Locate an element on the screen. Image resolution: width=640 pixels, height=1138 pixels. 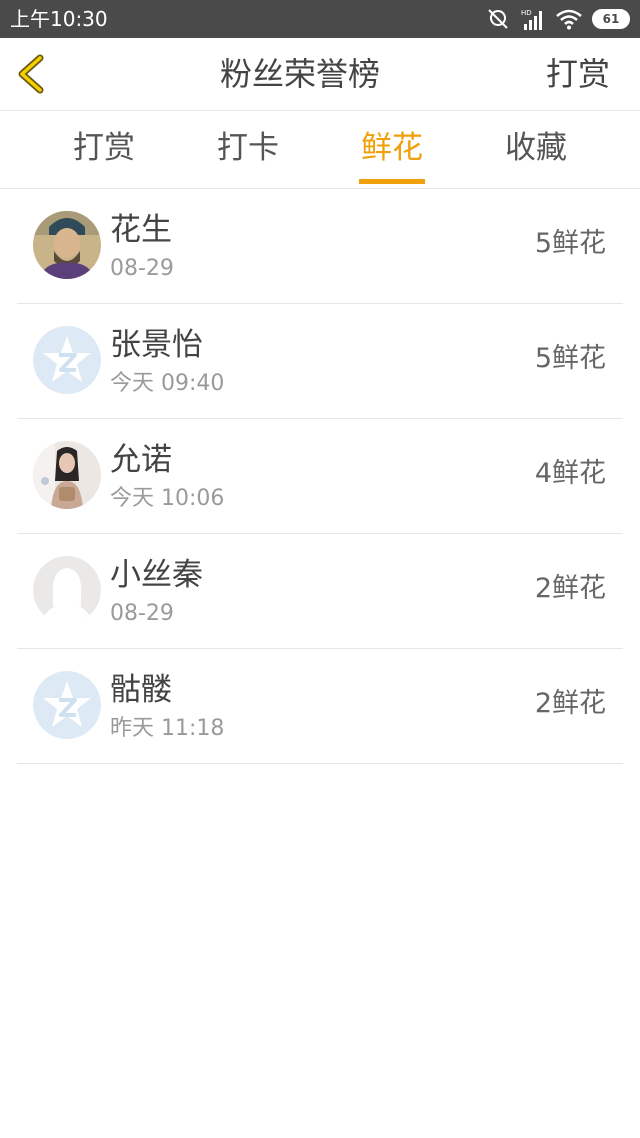
user-name: 骷髅 is located at coordinates (141, 690).